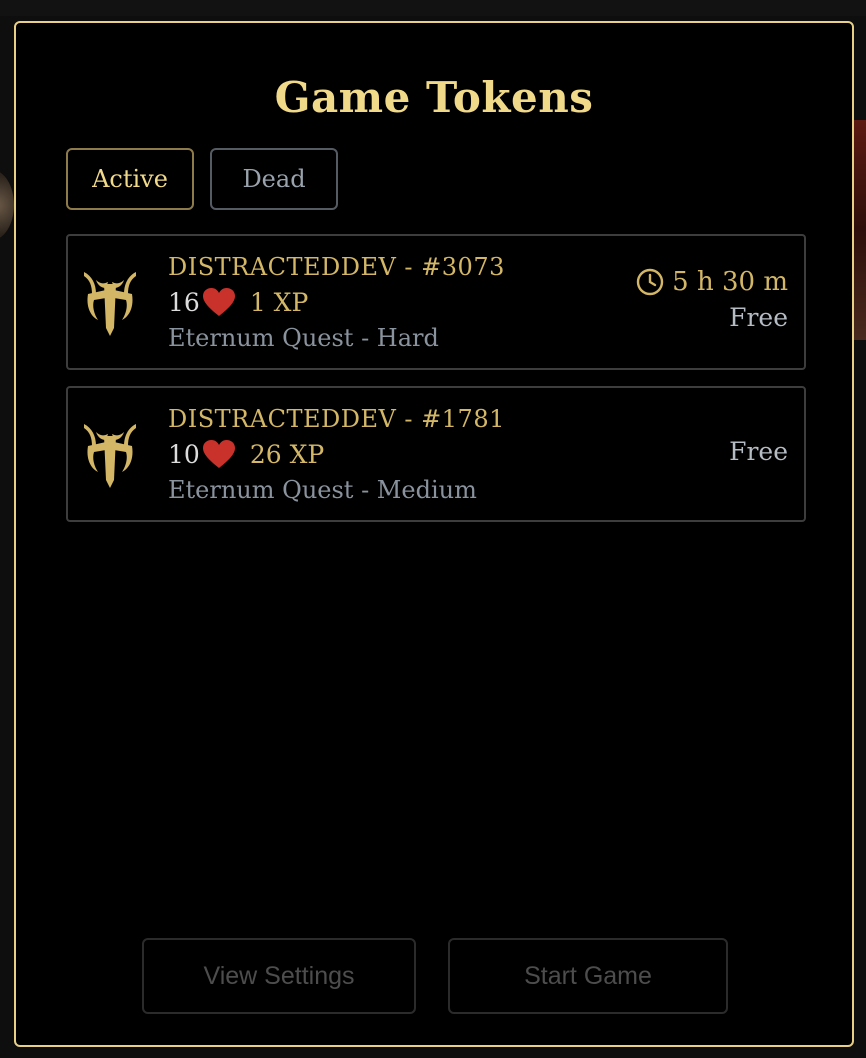 Image resolution: width=866 pixels, height=1058 pixels. I want to click on token-xp: 26 XP, so click(287, 454).